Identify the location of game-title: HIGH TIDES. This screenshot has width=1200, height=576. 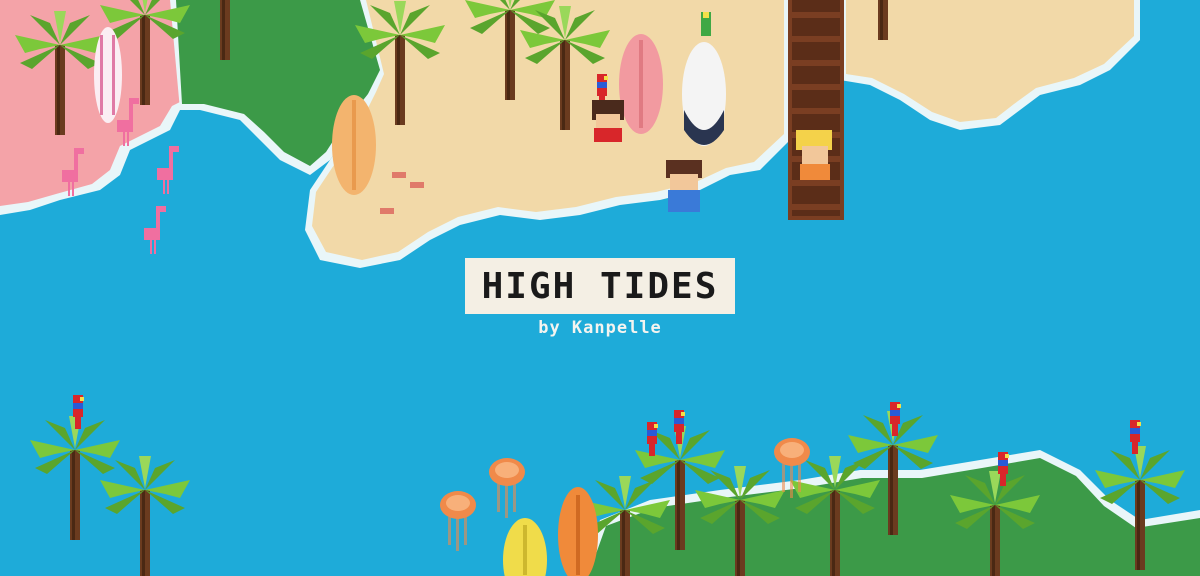
(600, 286).